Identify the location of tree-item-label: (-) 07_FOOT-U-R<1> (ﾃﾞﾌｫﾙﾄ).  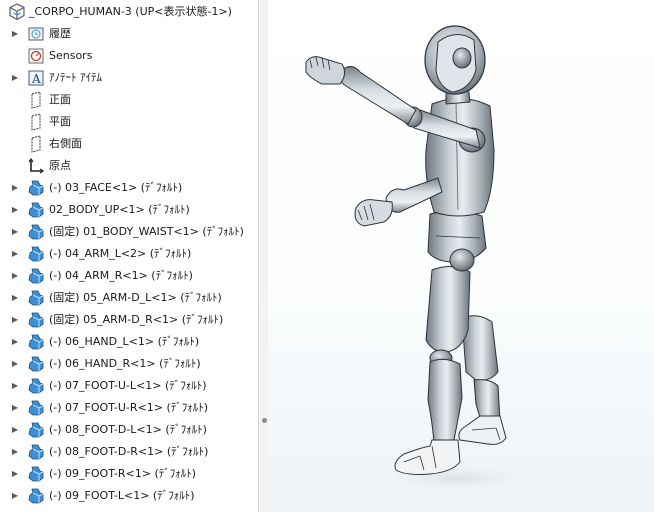
(129, 407).